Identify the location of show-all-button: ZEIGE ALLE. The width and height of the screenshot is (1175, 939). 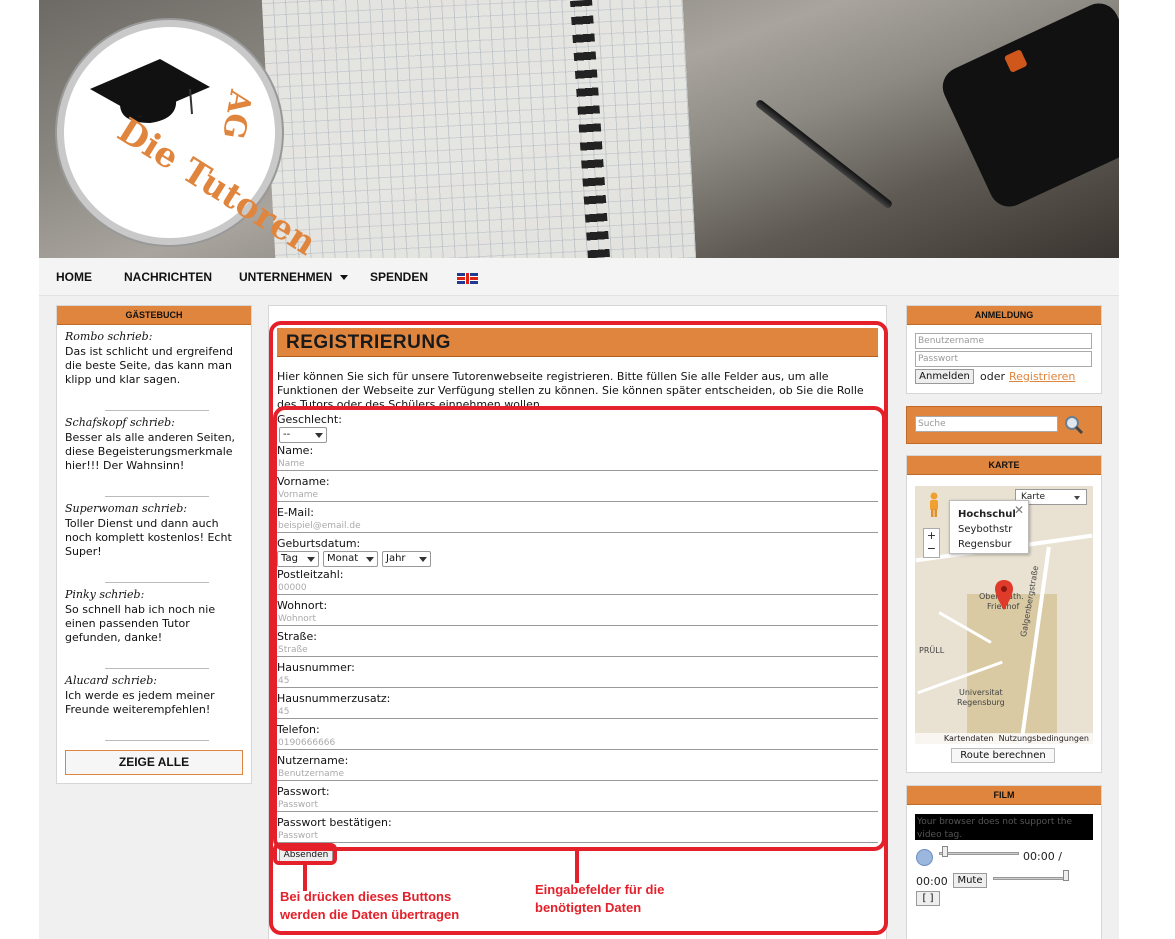
(154, 762).